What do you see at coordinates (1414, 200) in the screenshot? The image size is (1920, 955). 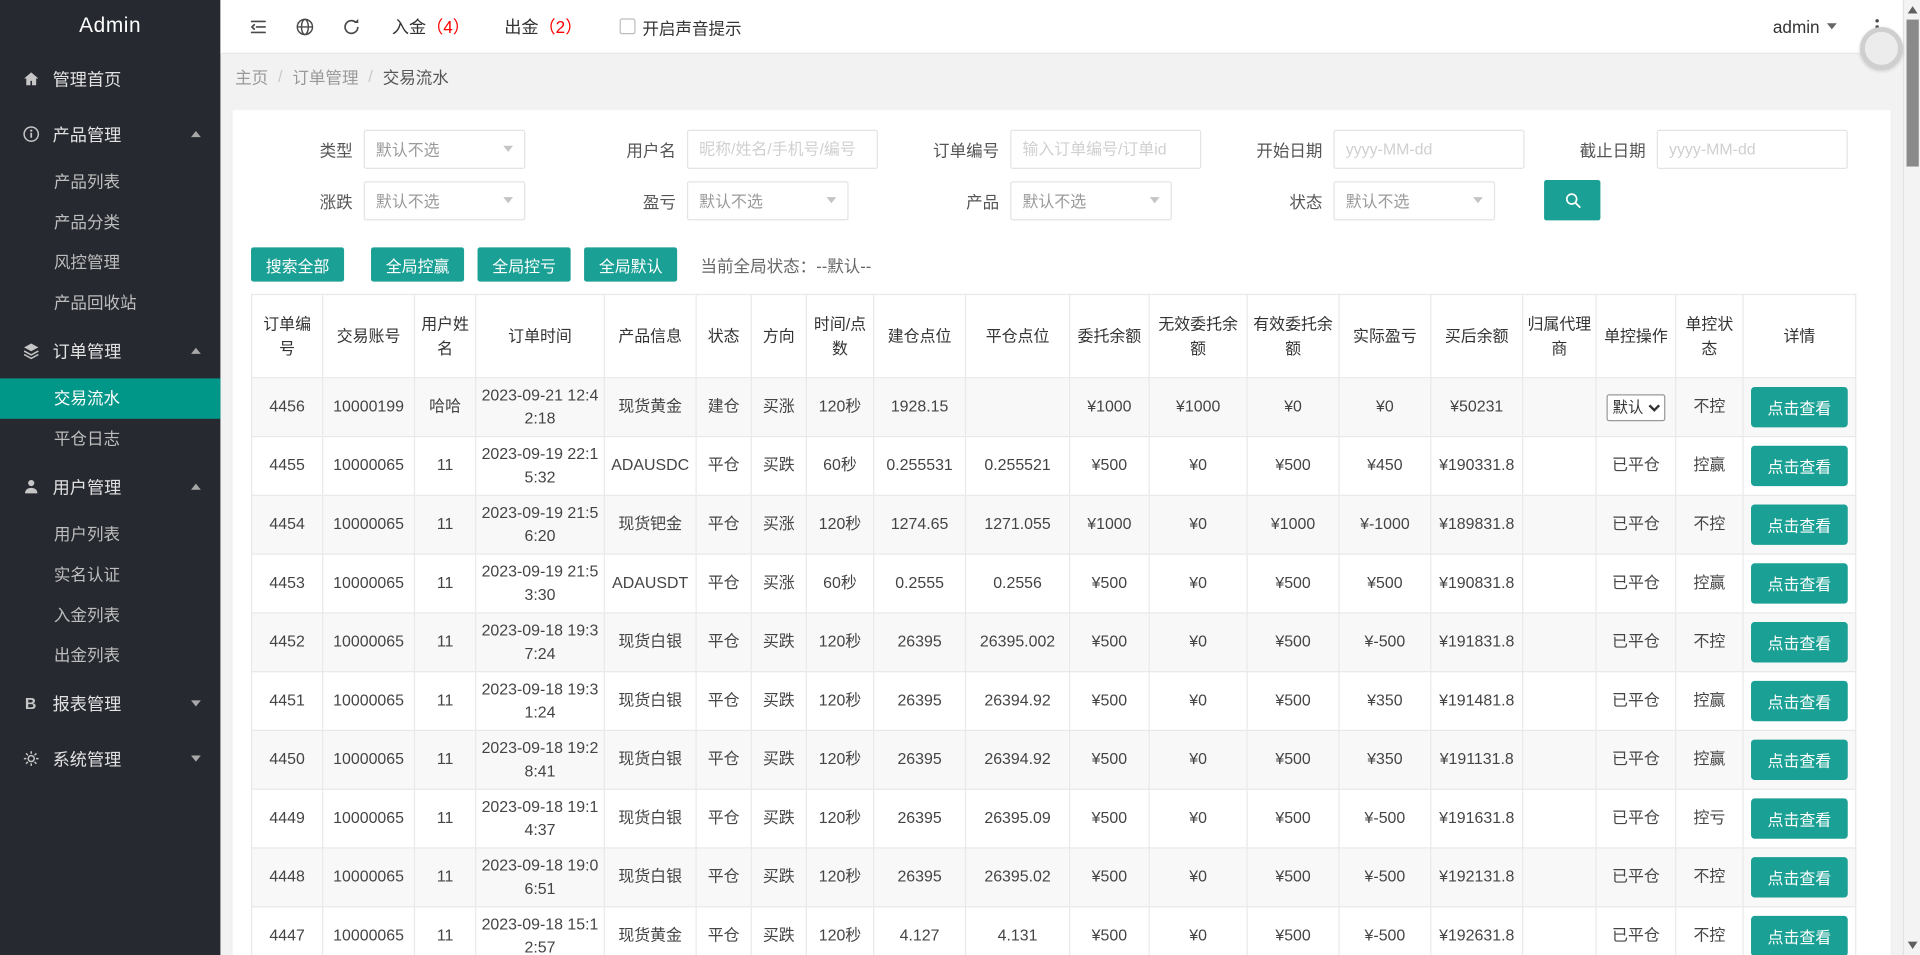 I see `filter-select-状态: 默认不选` at bounding box center [1414, 200].